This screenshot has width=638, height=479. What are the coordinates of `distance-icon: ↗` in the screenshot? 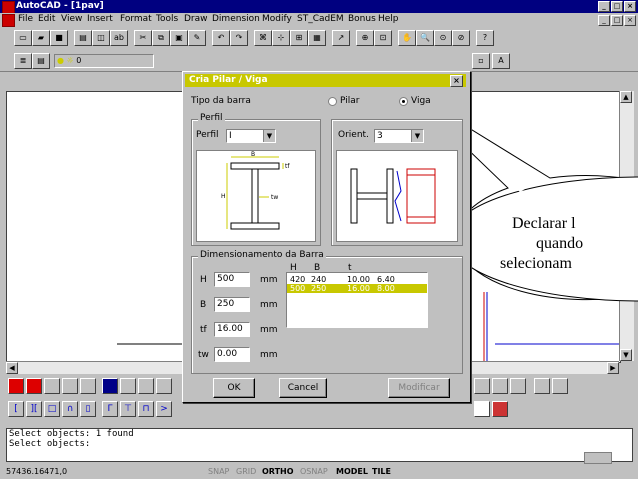 It's located at (341, 38).